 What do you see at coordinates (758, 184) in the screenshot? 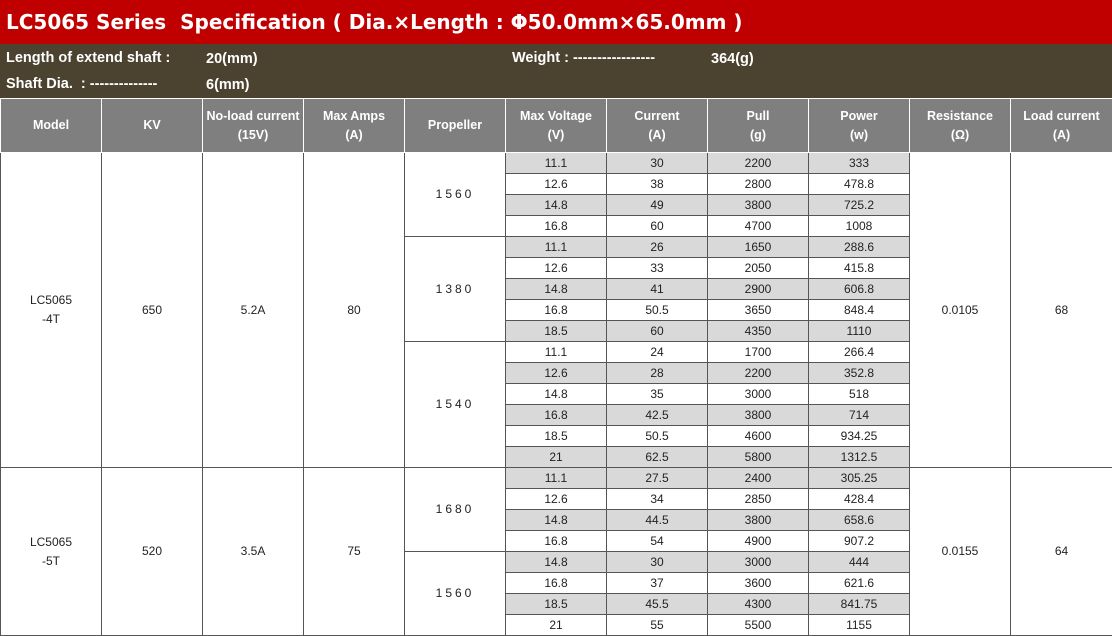
I see `pull-cell: 2800` at bounding box center [758, 184].